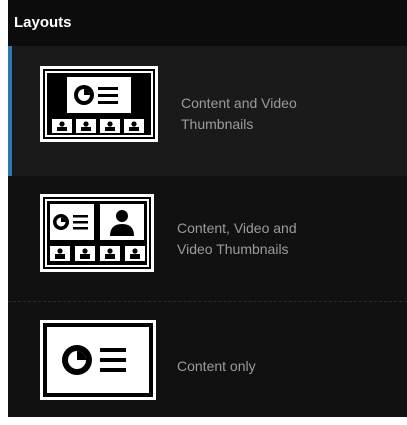  Describe the element at coordinates (207, 23) in the screenshot. I see `layouts-header: Layouts` at that location.